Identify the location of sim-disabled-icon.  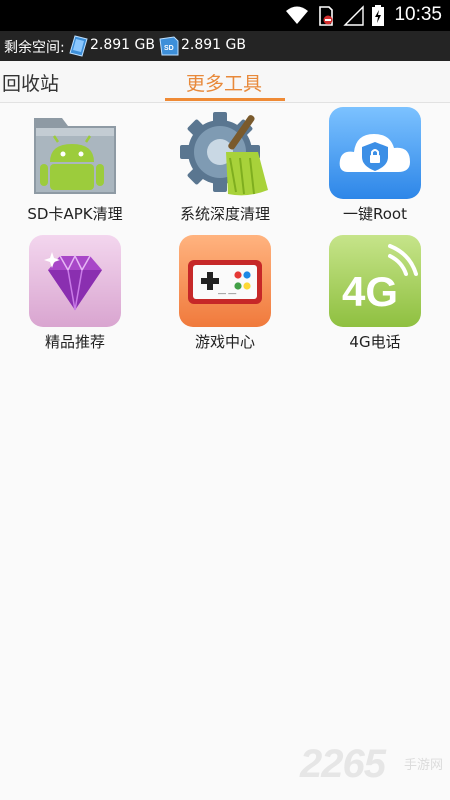
(326, 16).